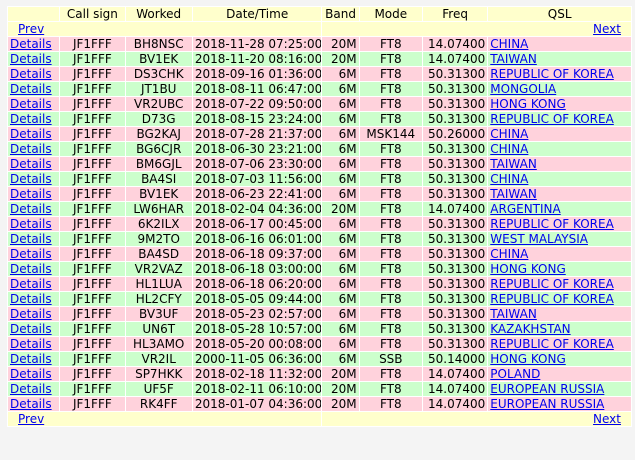 The height and width of the screenshot is (460, 635). Describe the element at coordinates (257, 329) in the screenshot. I see `datetime-cell: 2018-05-28 10:57:00` at that location.